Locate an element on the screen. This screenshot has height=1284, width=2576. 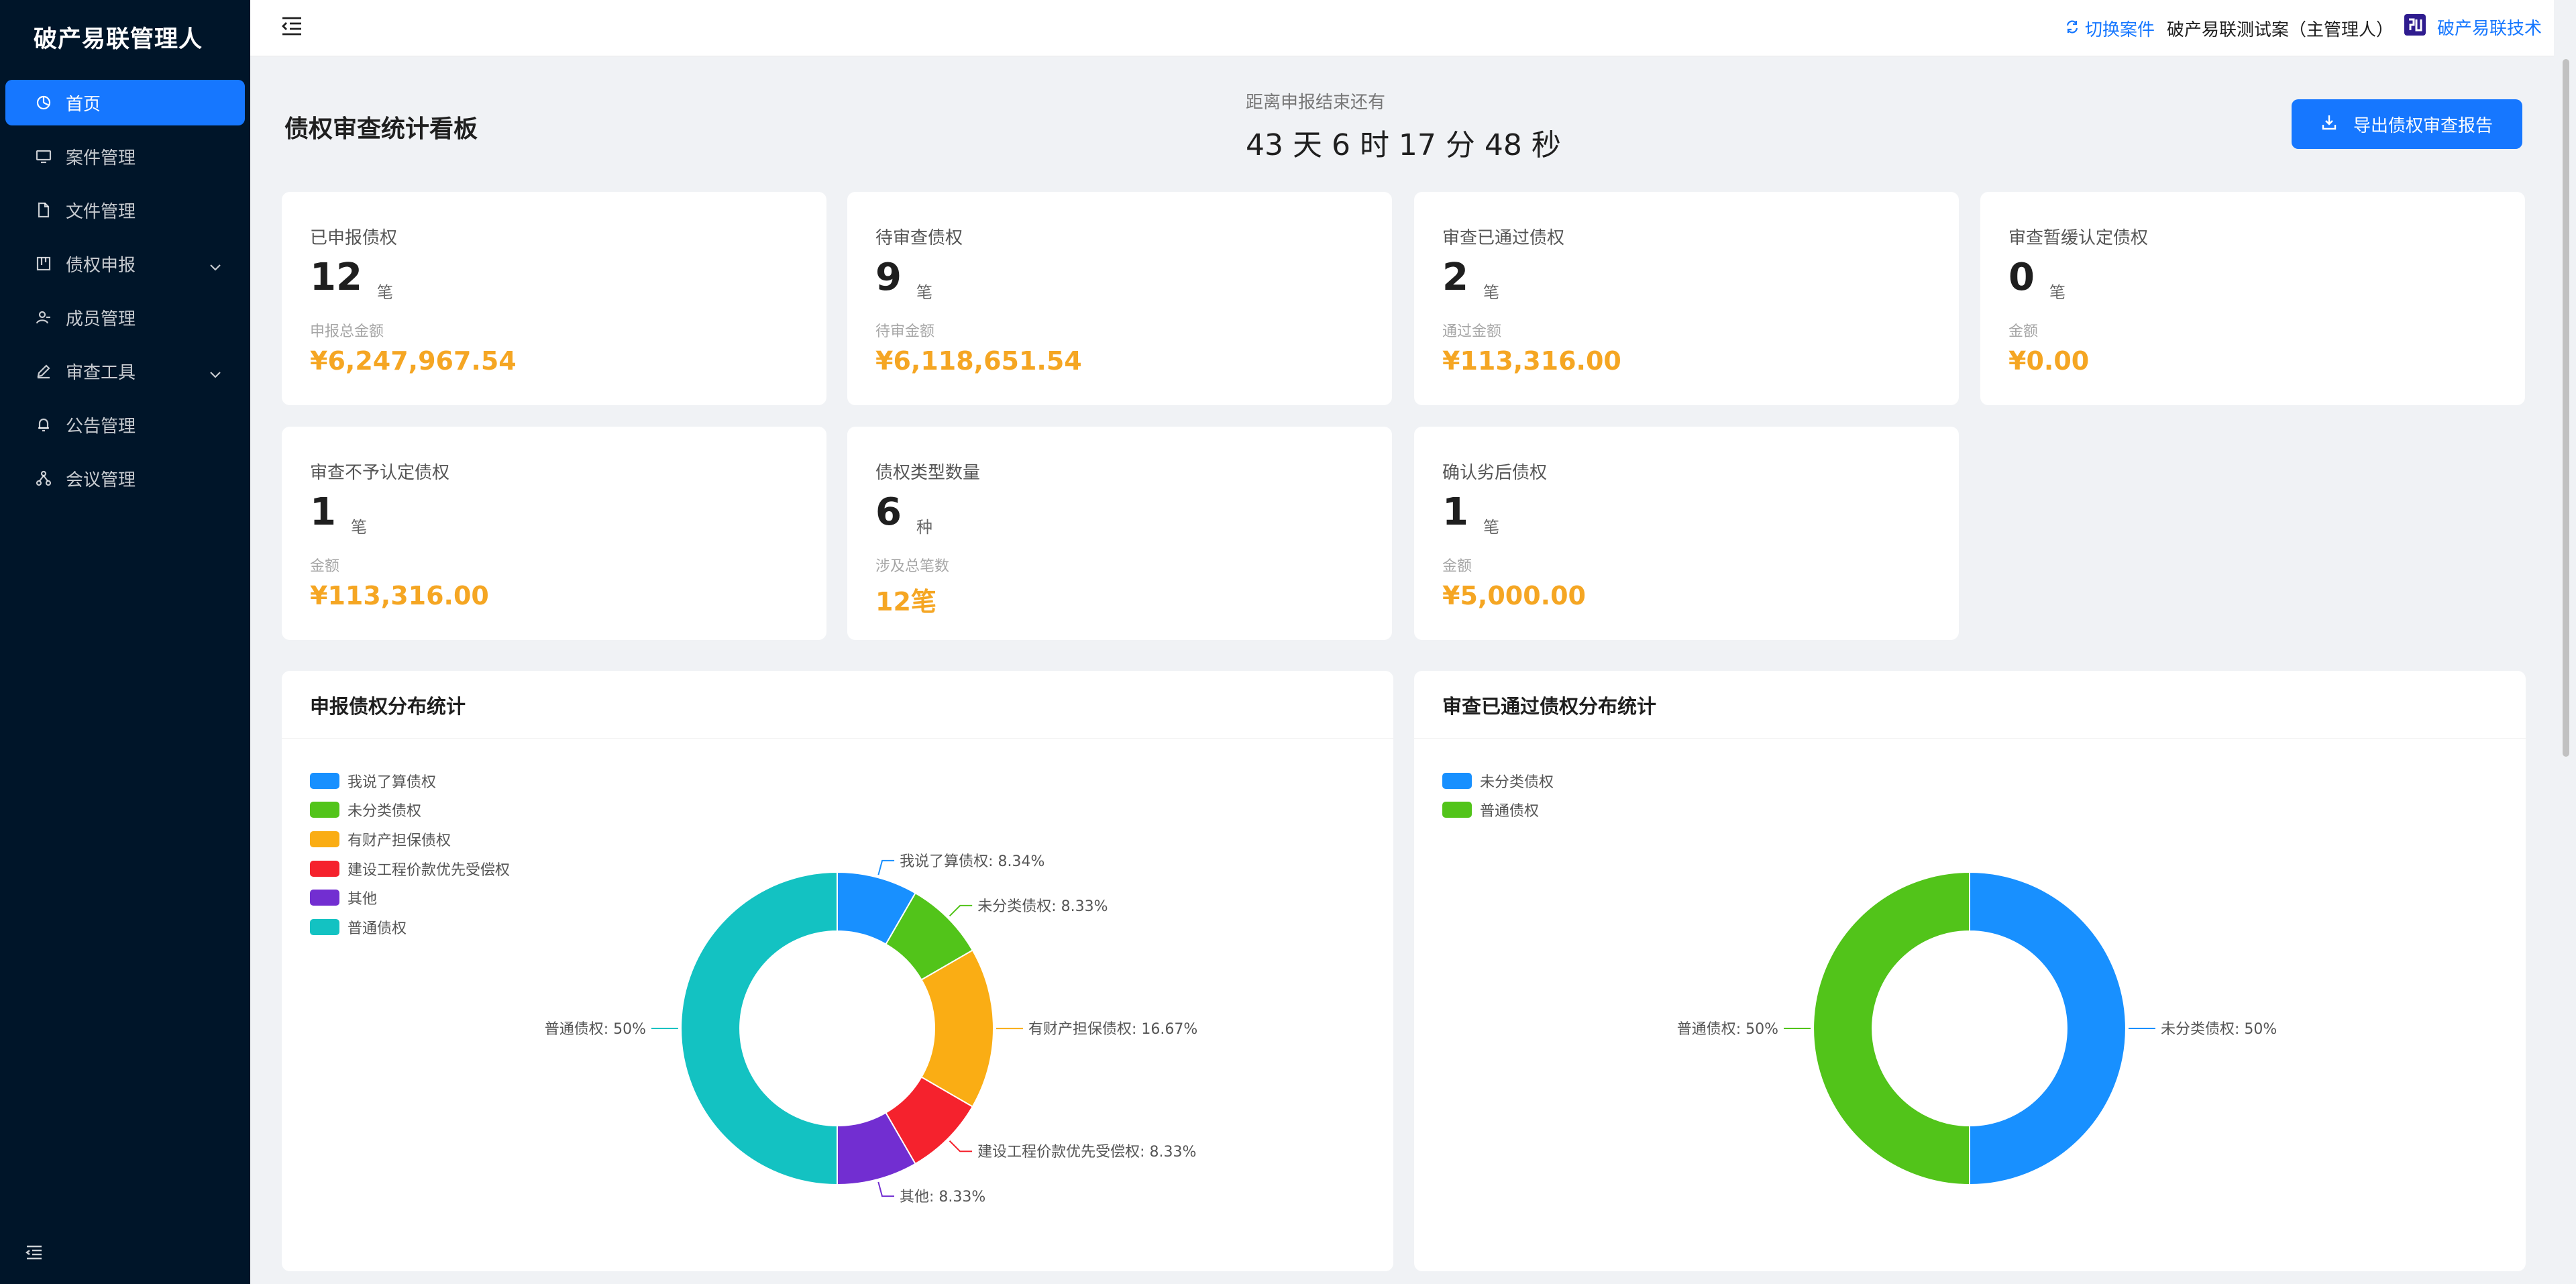
stat-card-sub-label: 通过金额 is located at coordinates (1472, 331).